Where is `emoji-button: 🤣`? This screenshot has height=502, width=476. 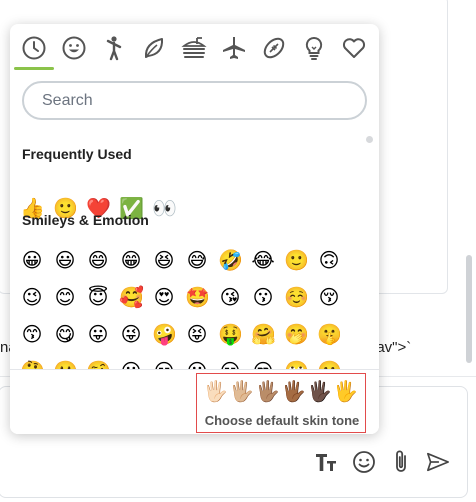 emoji-button: 🤣 is located at coordinates (230, 260).